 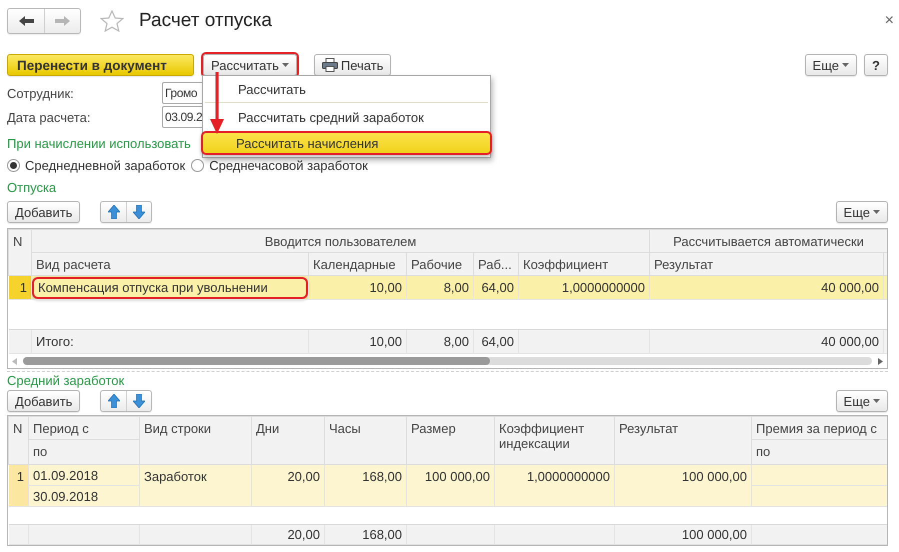 What do you see at coordinates (196, 440) in the screenshot?
I see `column-header: Вид строки` at bounding box center [196, 440].